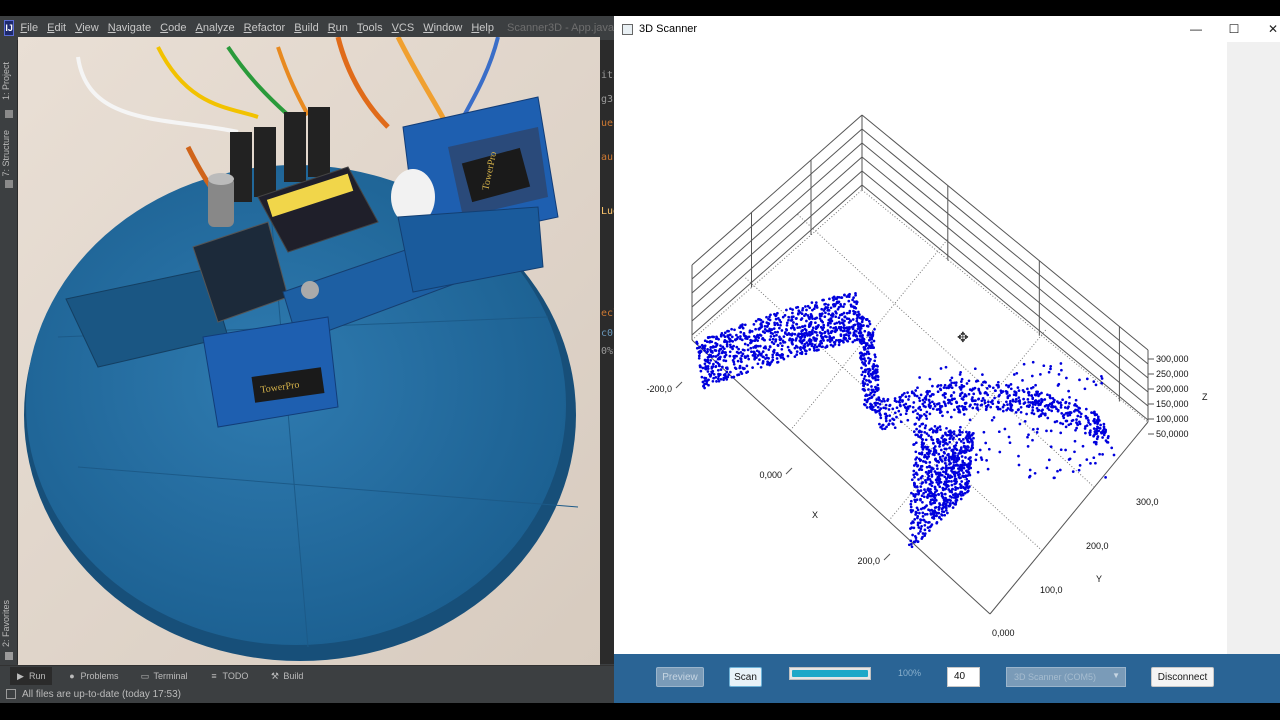 This screenshot has width=1280, height=720. I want to click on menu-tools: Tools, so click(370, 28).